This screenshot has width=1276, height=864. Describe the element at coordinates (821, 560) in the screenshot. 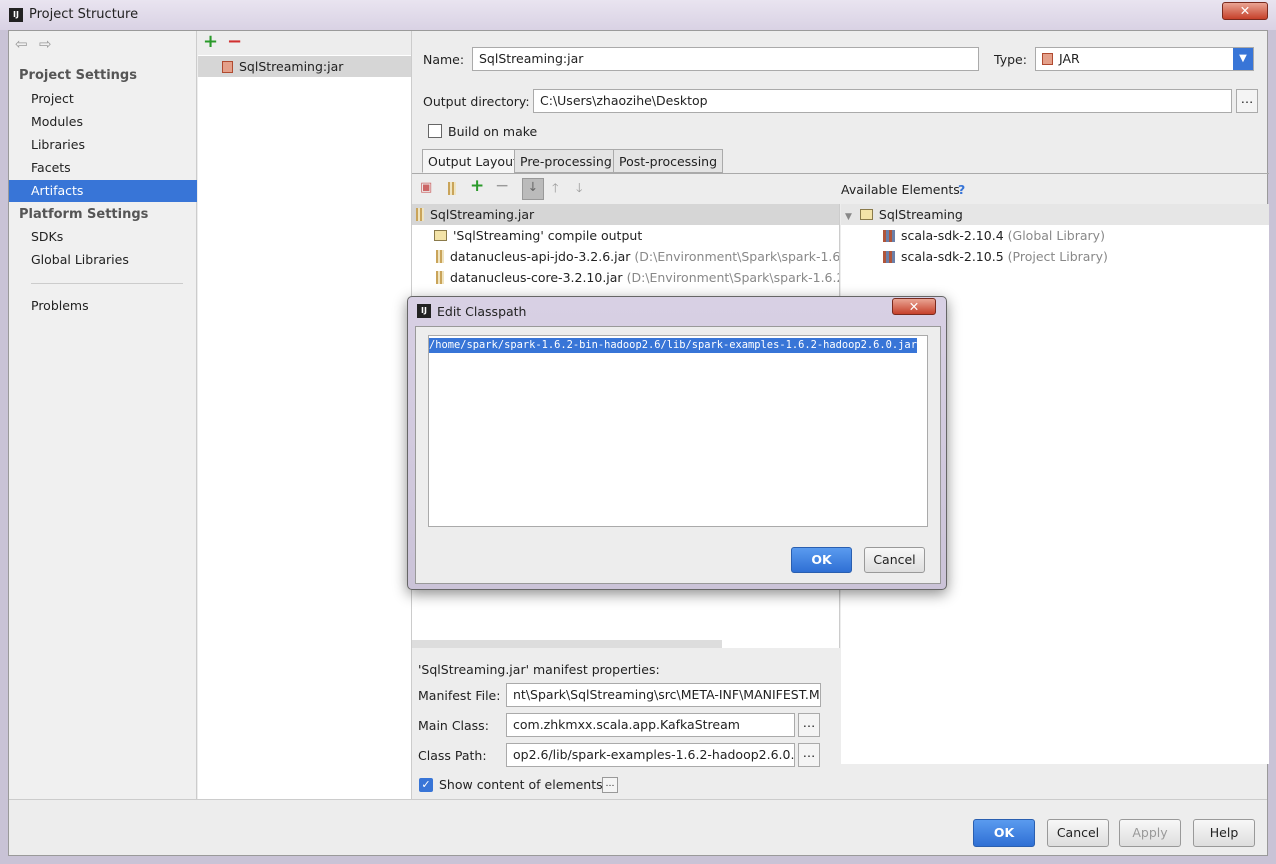

I see `dialog-ok-button: OK` at that location.